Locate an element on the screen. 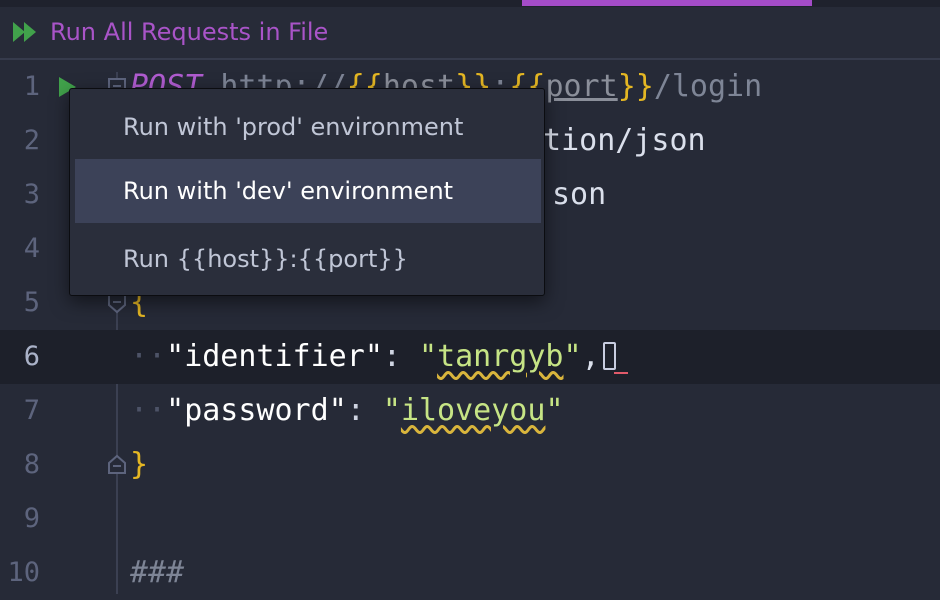 This screenshot has width=940, height=600. port-variable: port is located at coordinates (581, 86).